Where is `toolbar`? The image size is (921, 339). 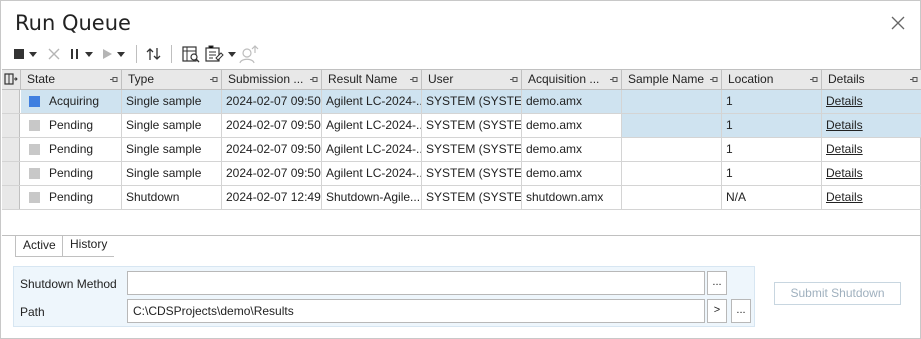
toolbar is located at coordinates (137, 54).